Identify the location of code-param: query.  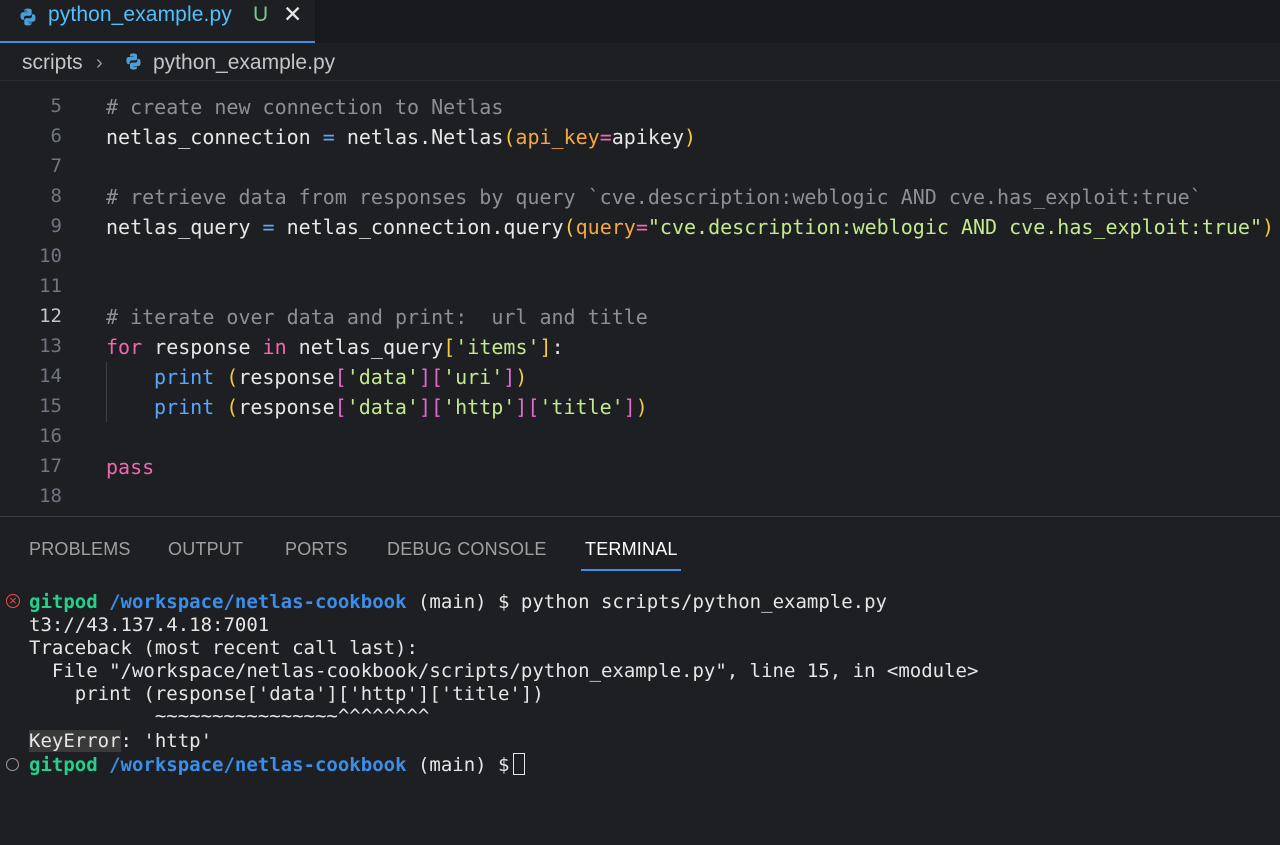
(605, 227).